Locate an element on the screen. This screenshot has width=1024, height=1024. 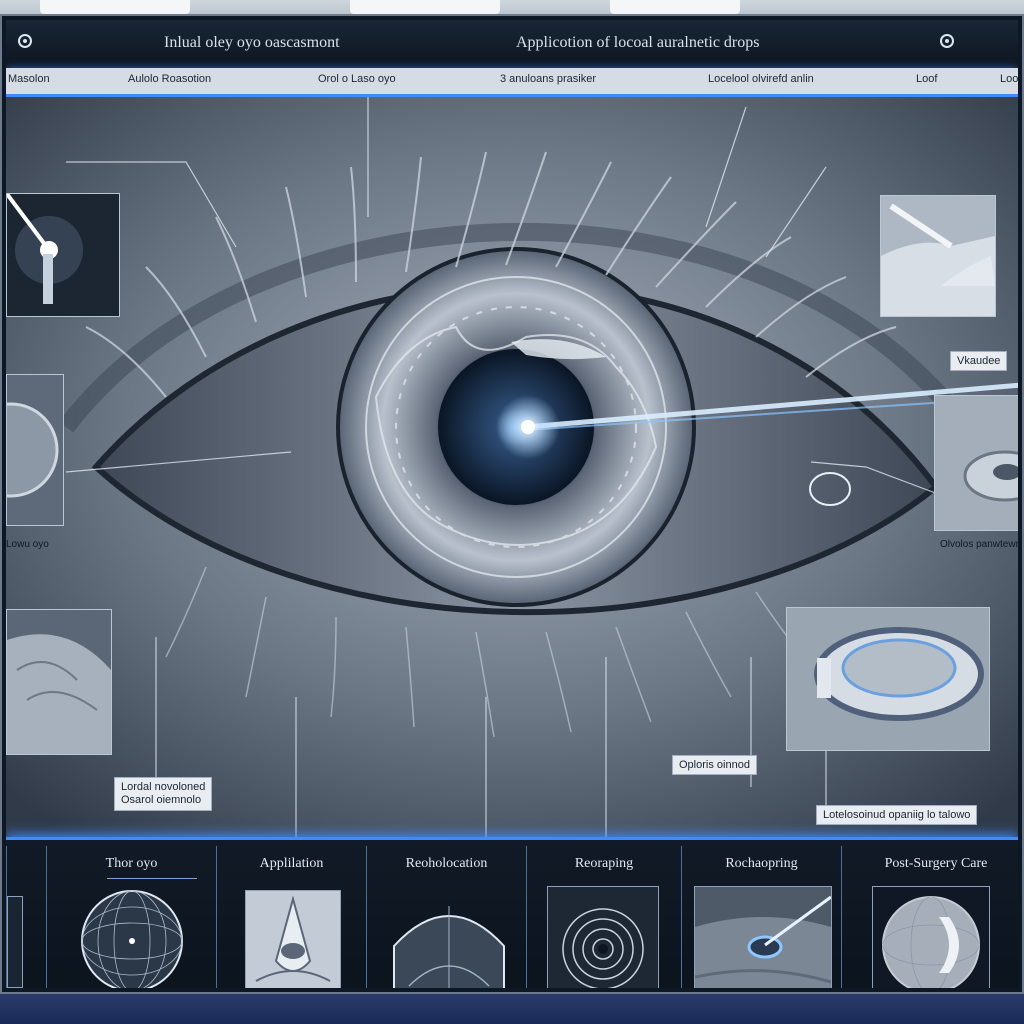
cornea-dome-icon is located at coordinates (449, 947).